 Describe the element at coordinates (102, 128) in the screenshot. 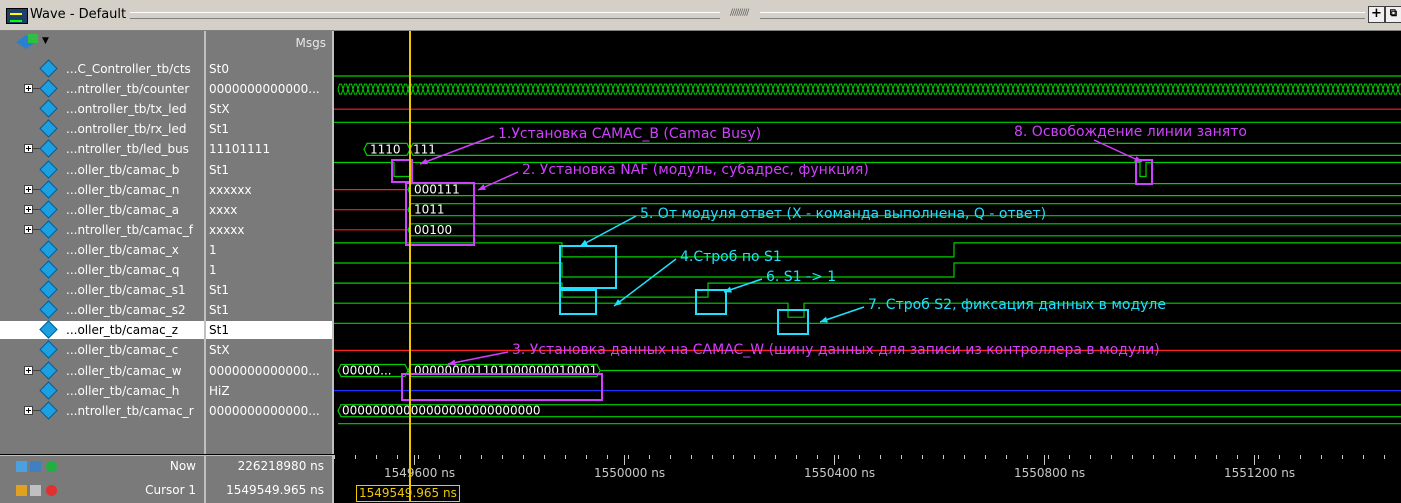

I see `signal-row: ...ontroller_tb/rx_led` at that location.